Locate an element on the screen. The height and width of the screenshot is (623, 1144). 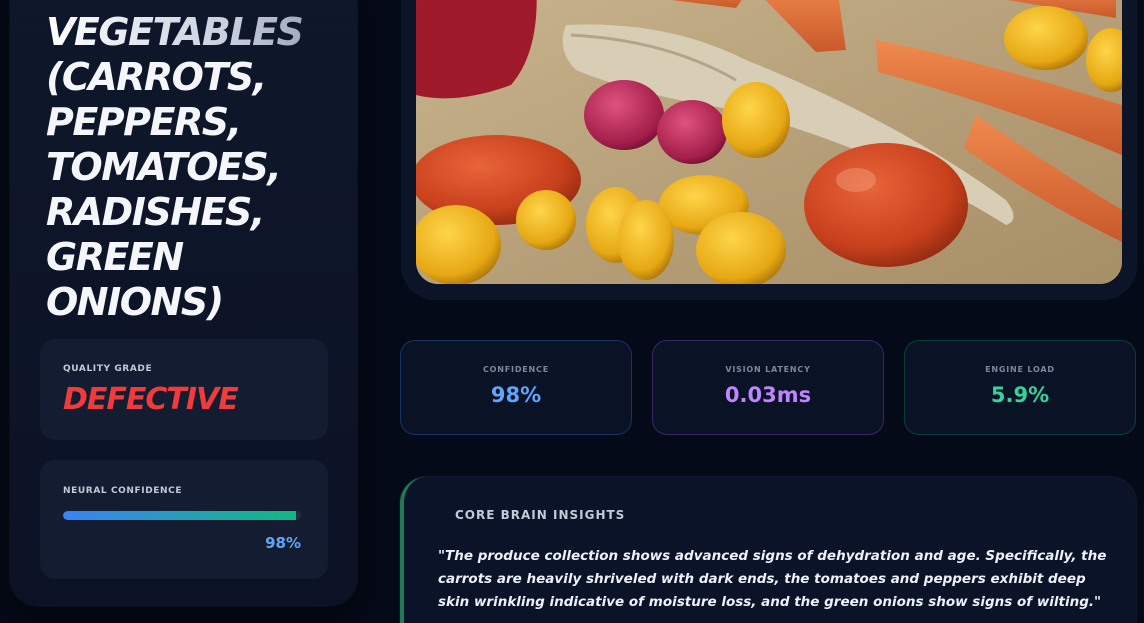
engine-load-stat-value: 5.9% is located at coordinates (1020, 395).